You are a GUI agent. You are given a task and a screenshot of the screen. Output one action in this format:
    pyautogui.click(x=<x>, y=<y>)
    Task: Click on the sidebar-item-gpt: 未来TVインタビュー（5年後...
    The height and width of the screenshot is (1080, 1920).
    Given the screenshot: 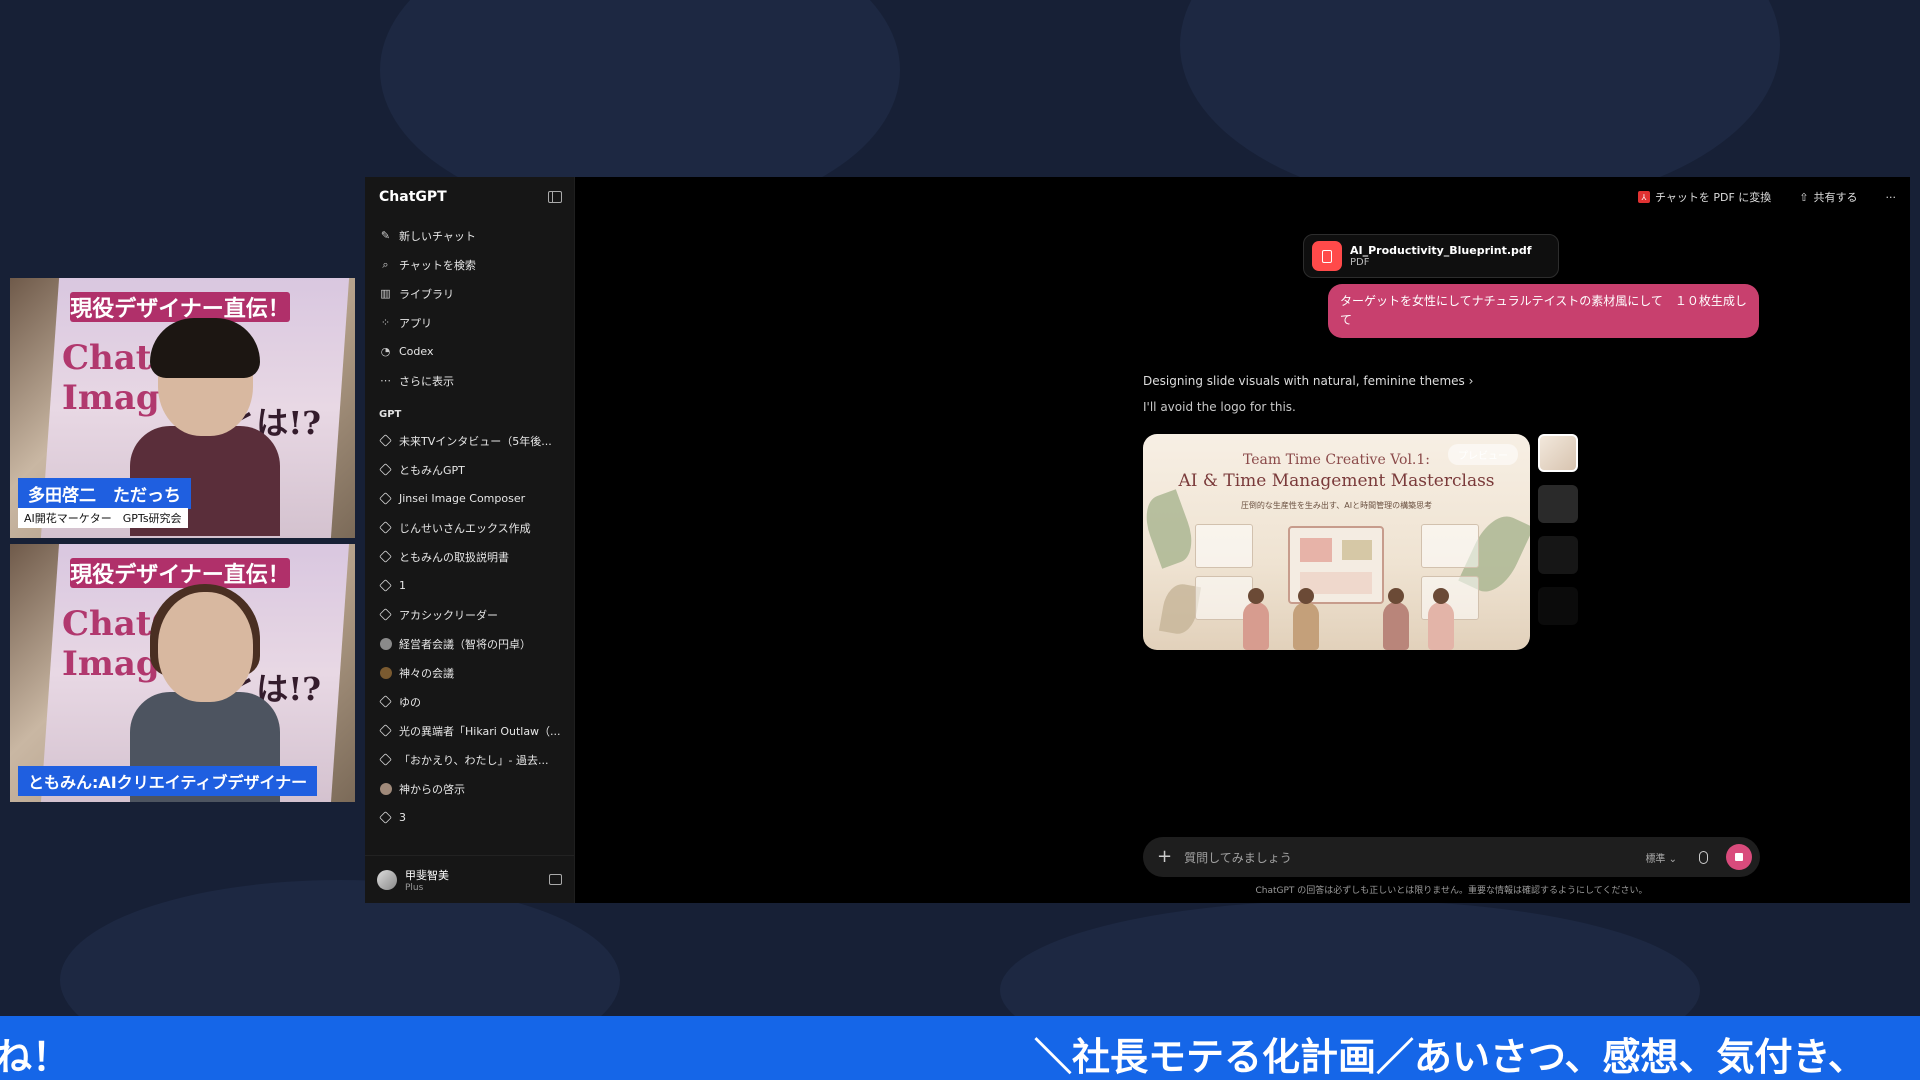 What is the action you would take?
    pyautogui.click(x=469, y=440)
    